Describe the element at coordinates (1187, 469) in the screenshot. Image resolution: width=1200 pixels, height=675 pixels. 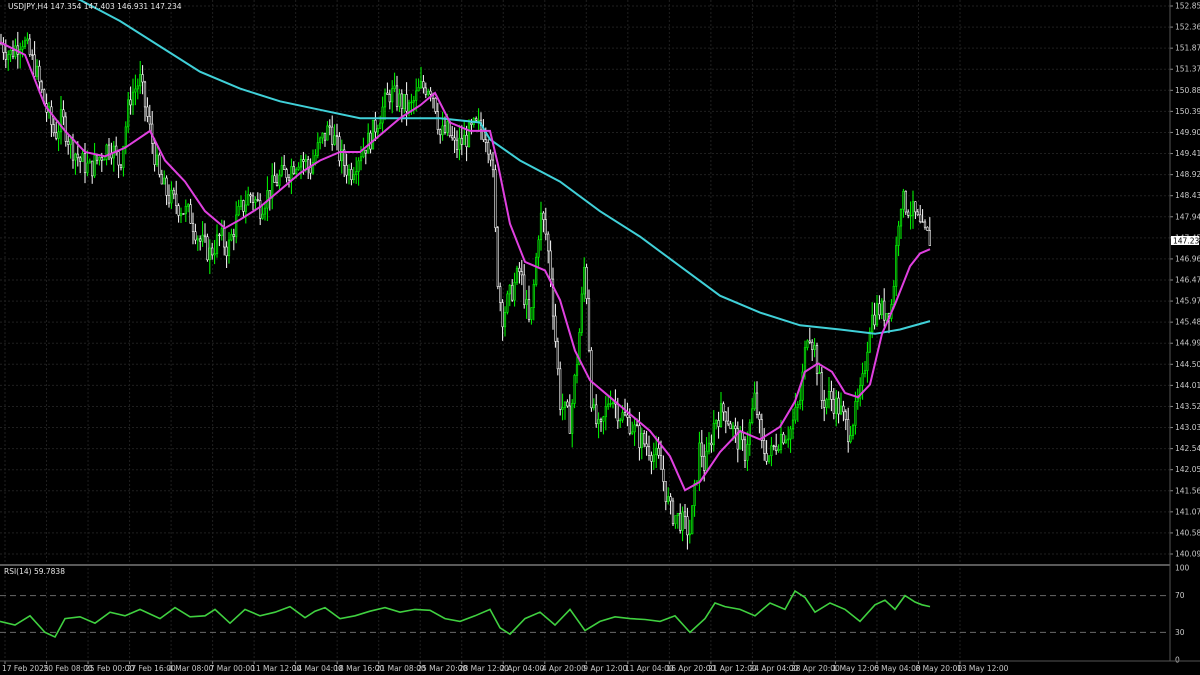
I see `price-tick-label: 142.050` at that location.